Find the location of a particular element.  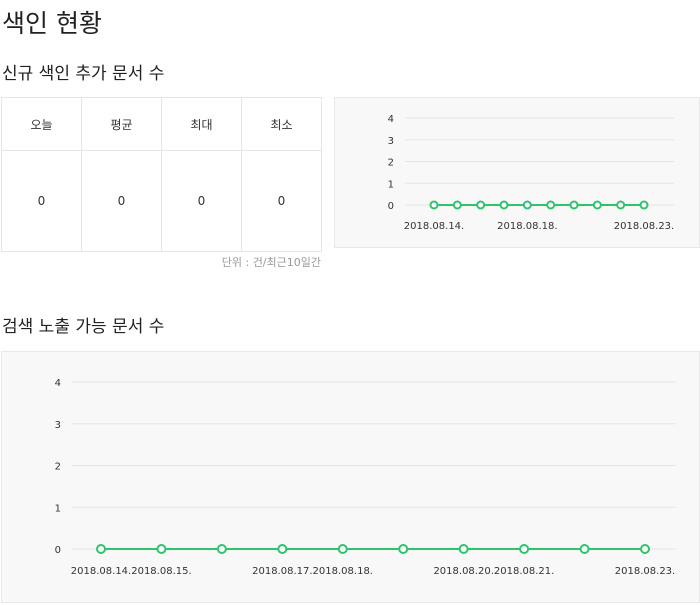

new-index-stats-table: 오늘 평균 최대 최소 0 0 0 0 is located at coordinates (161, 174).